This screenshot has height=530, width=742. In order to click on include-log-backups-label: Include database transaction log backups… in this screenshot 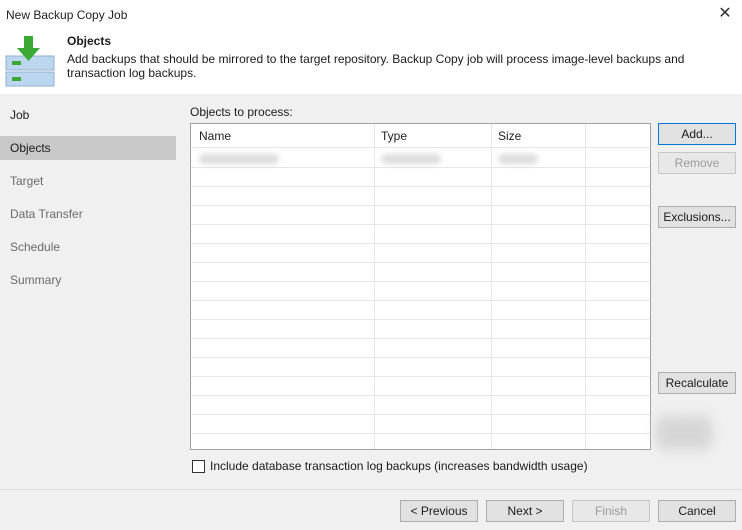, I will do `click(420, 466)`.